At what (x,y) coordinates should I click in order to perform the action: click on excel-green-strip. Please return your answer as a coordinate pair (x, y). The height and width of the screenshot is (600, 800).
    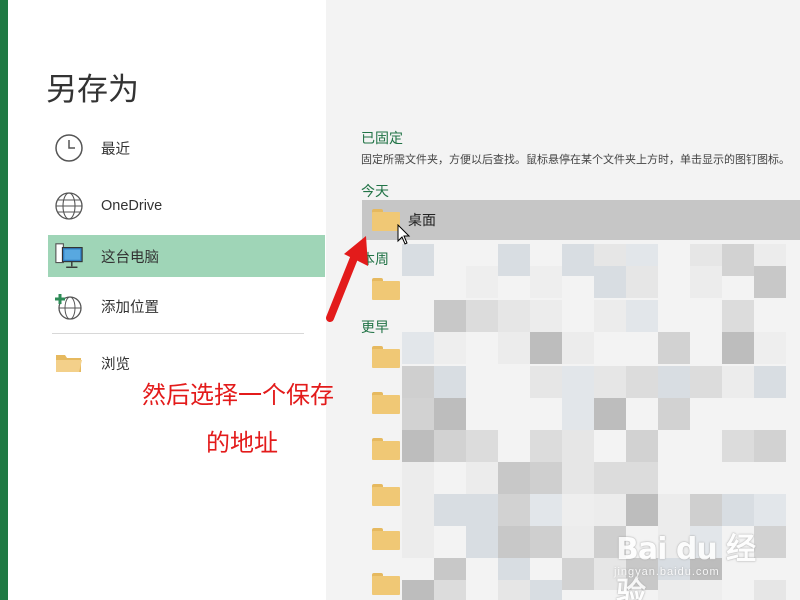
    Looking at the image, I should click on (4, 300).